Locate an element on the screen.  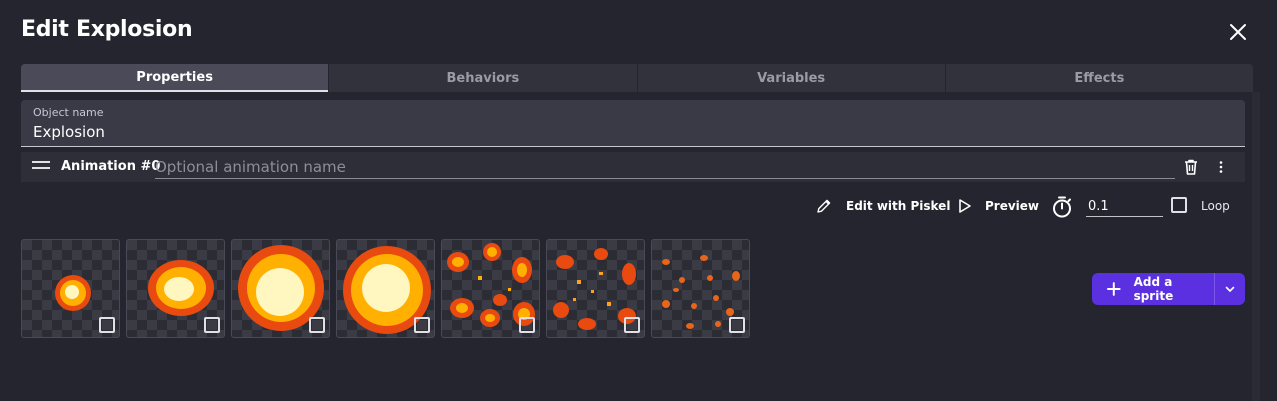
add-sprite-button: Add a sprite is located at coordinates (1153, 289).